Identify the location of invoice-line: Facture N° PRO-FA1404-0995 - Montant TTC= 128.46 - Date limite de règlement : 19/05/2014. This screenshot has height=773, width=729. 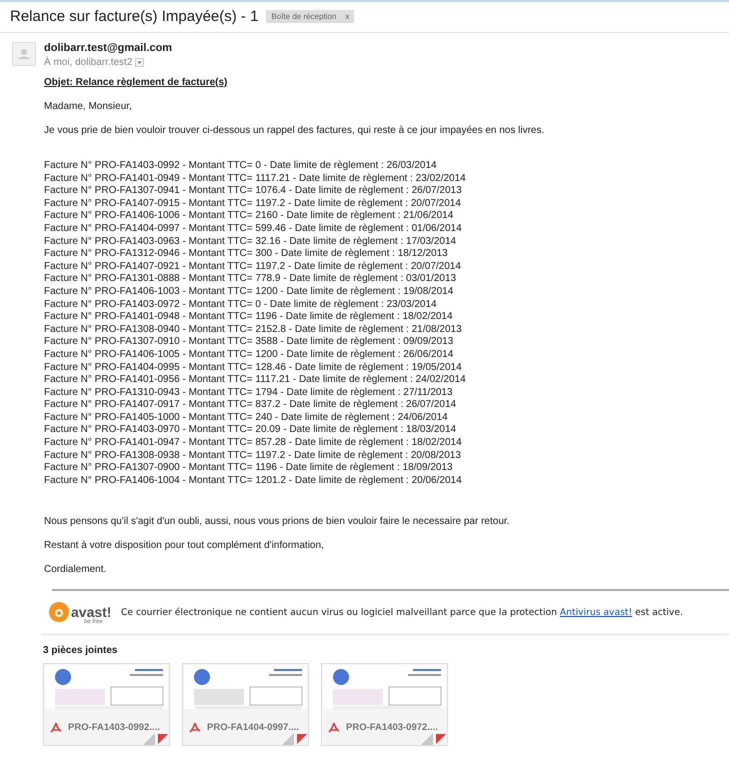
(253, 368).